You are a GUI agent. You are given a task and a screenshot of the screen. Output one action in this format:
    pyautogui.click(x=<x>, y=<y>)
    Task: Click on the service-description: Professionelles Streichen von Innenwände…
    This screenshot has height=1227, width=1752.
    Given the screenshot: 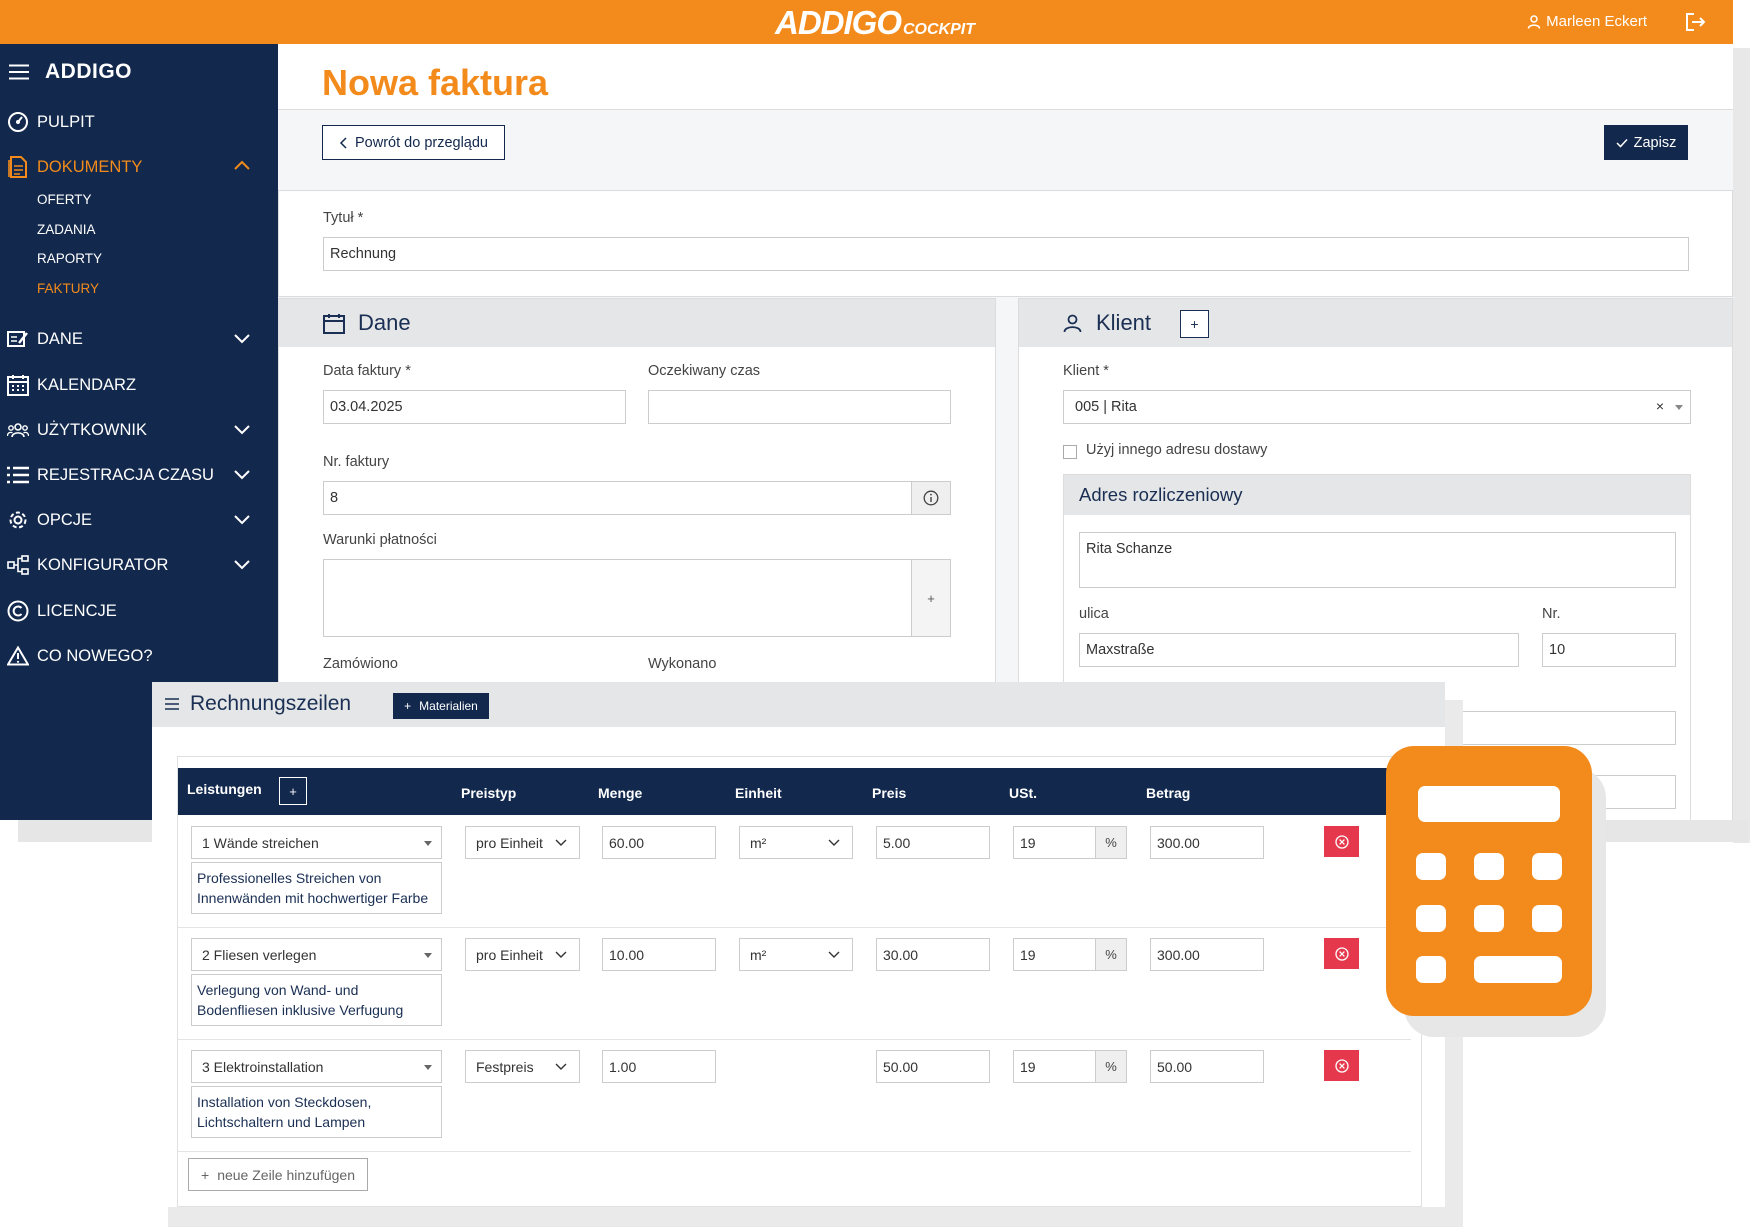 What is the action you would take?
    pyautogui.click(x=316, y=888)
    